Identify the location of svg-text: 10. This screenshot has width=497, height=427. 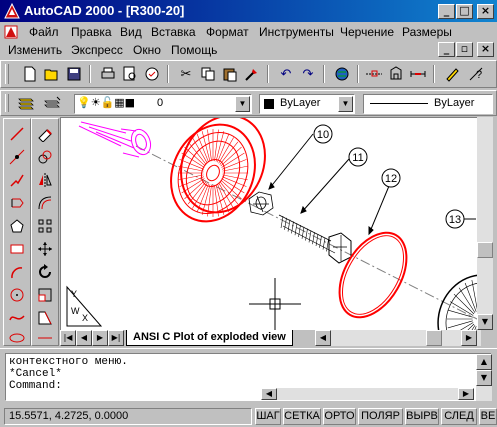
(323, 135).